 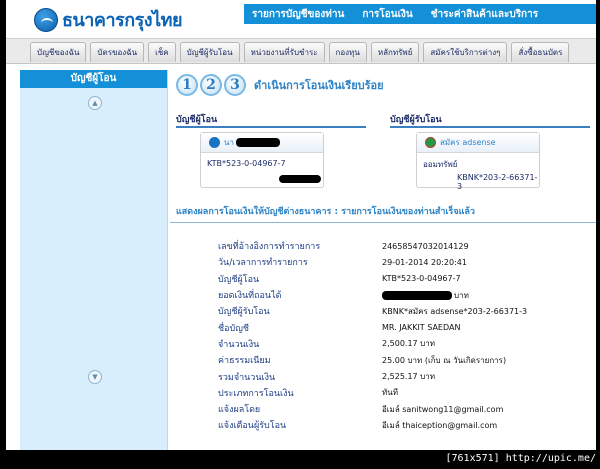 What do you see at coordinates (95, 103) in the screenshot?
I see `scroll-up-icon: ▲` at bounding box center [95, 103].